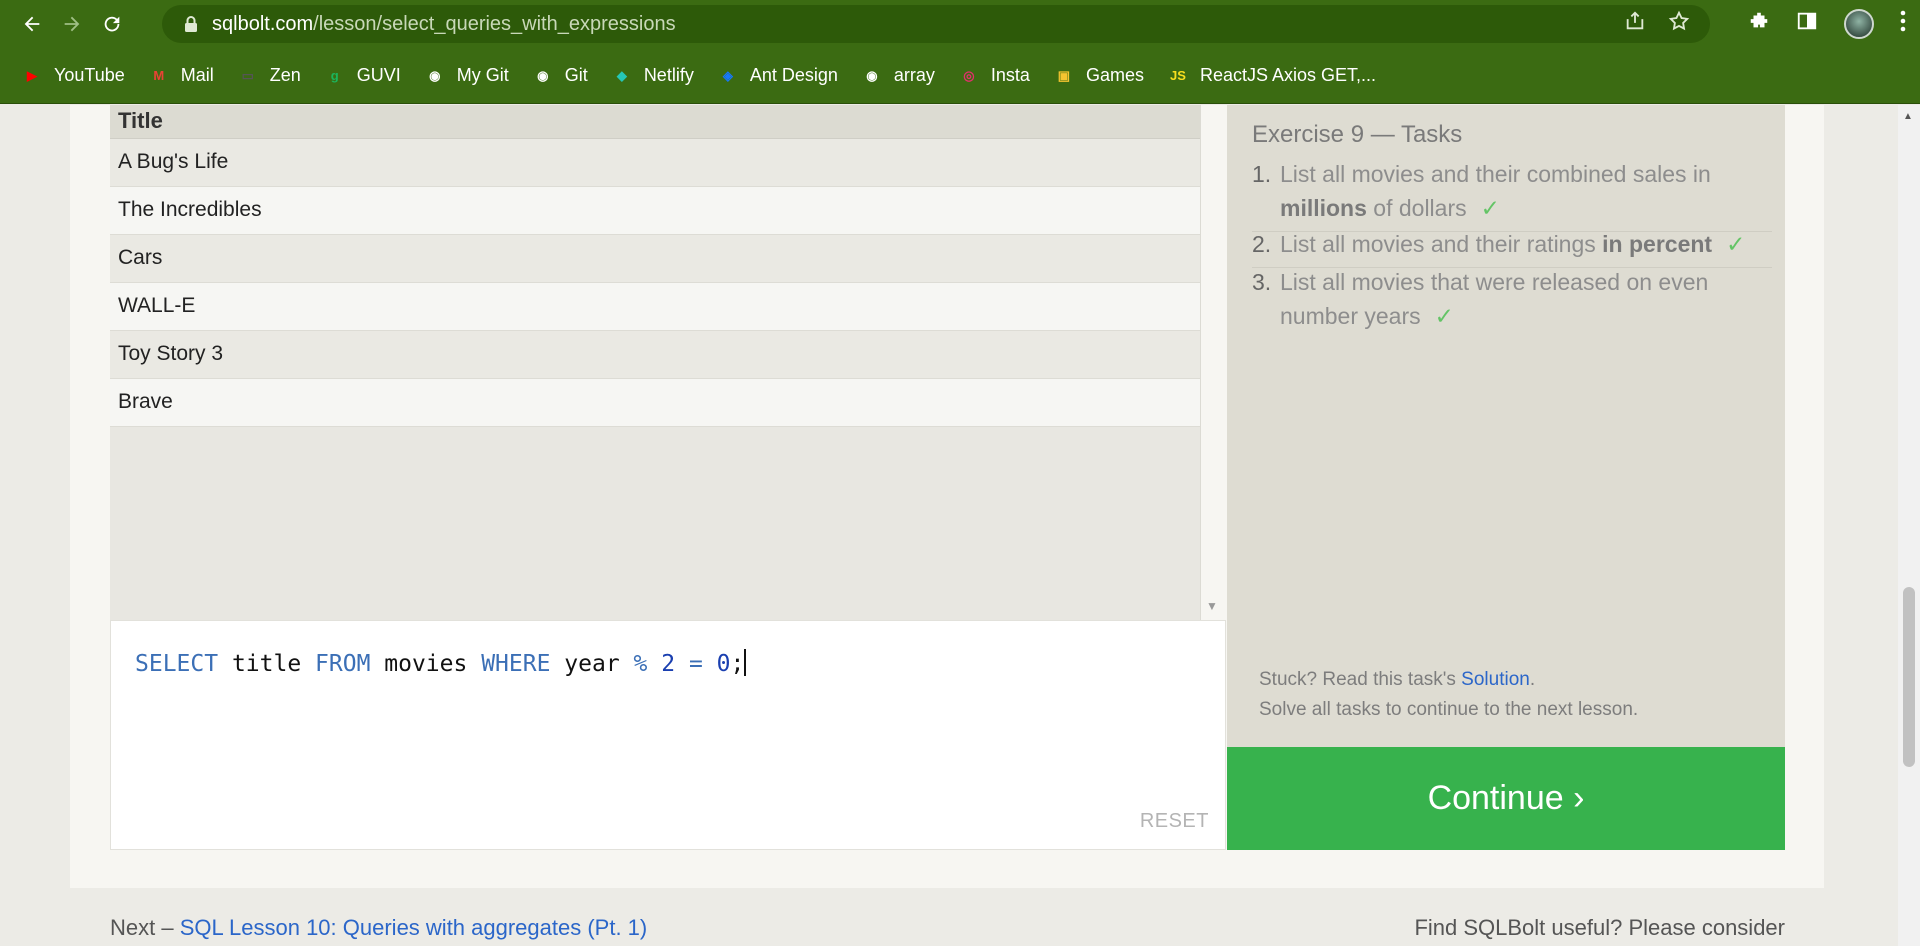 The image size is (1920, 946). Describe the element at coordinates (32, 75) in the screenshot. I see `youtube-icon: ▶` at that location.